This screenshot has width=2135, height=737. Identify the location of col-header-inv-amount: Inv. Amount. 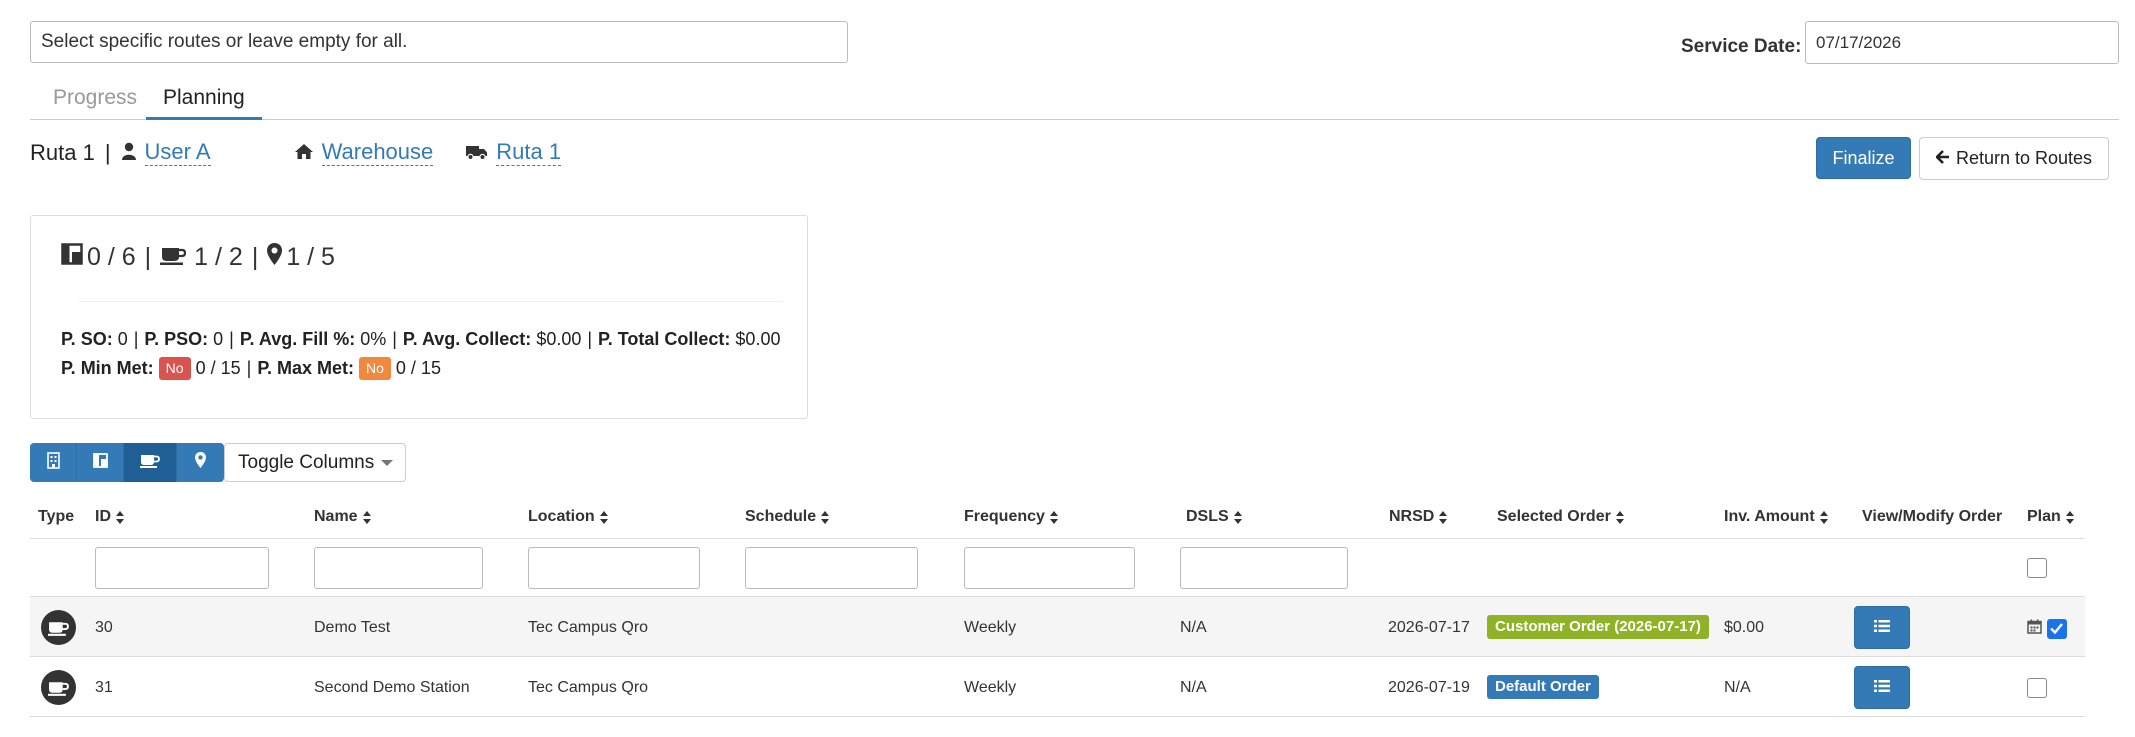
(1776, 517).